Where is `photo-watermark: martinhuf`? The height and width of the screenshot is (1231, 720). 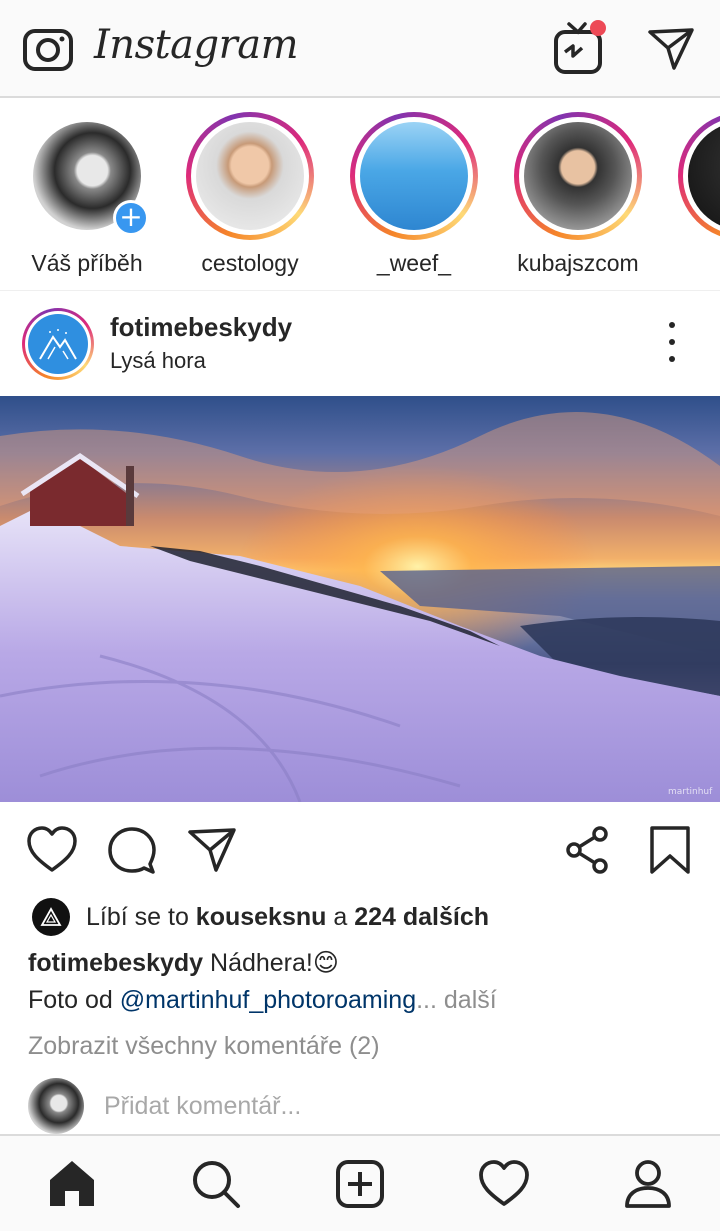
photo-watermark: martinhuf is located at coordinates (690, 792).